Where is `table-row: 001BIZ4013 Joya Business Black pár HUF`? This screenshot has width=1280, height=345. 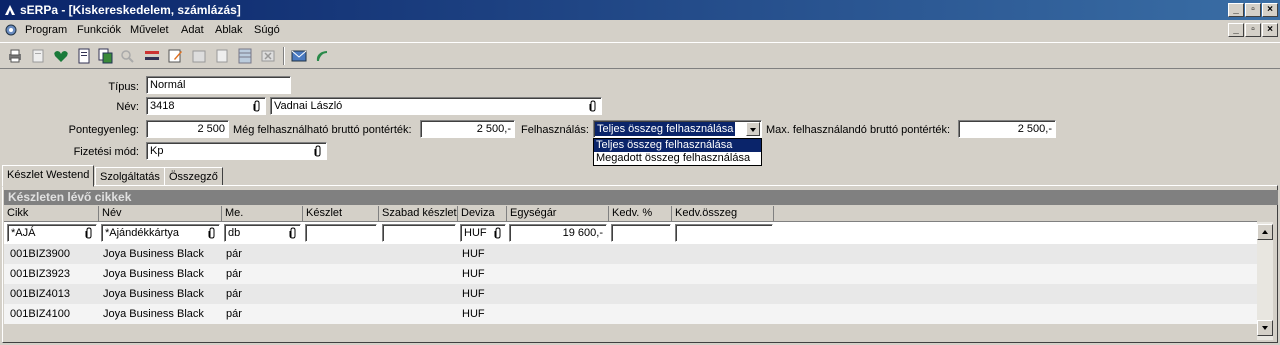 table-row: 001BIZ4013 Joya Business Black pár HUF is located at coordinates (630, 294).